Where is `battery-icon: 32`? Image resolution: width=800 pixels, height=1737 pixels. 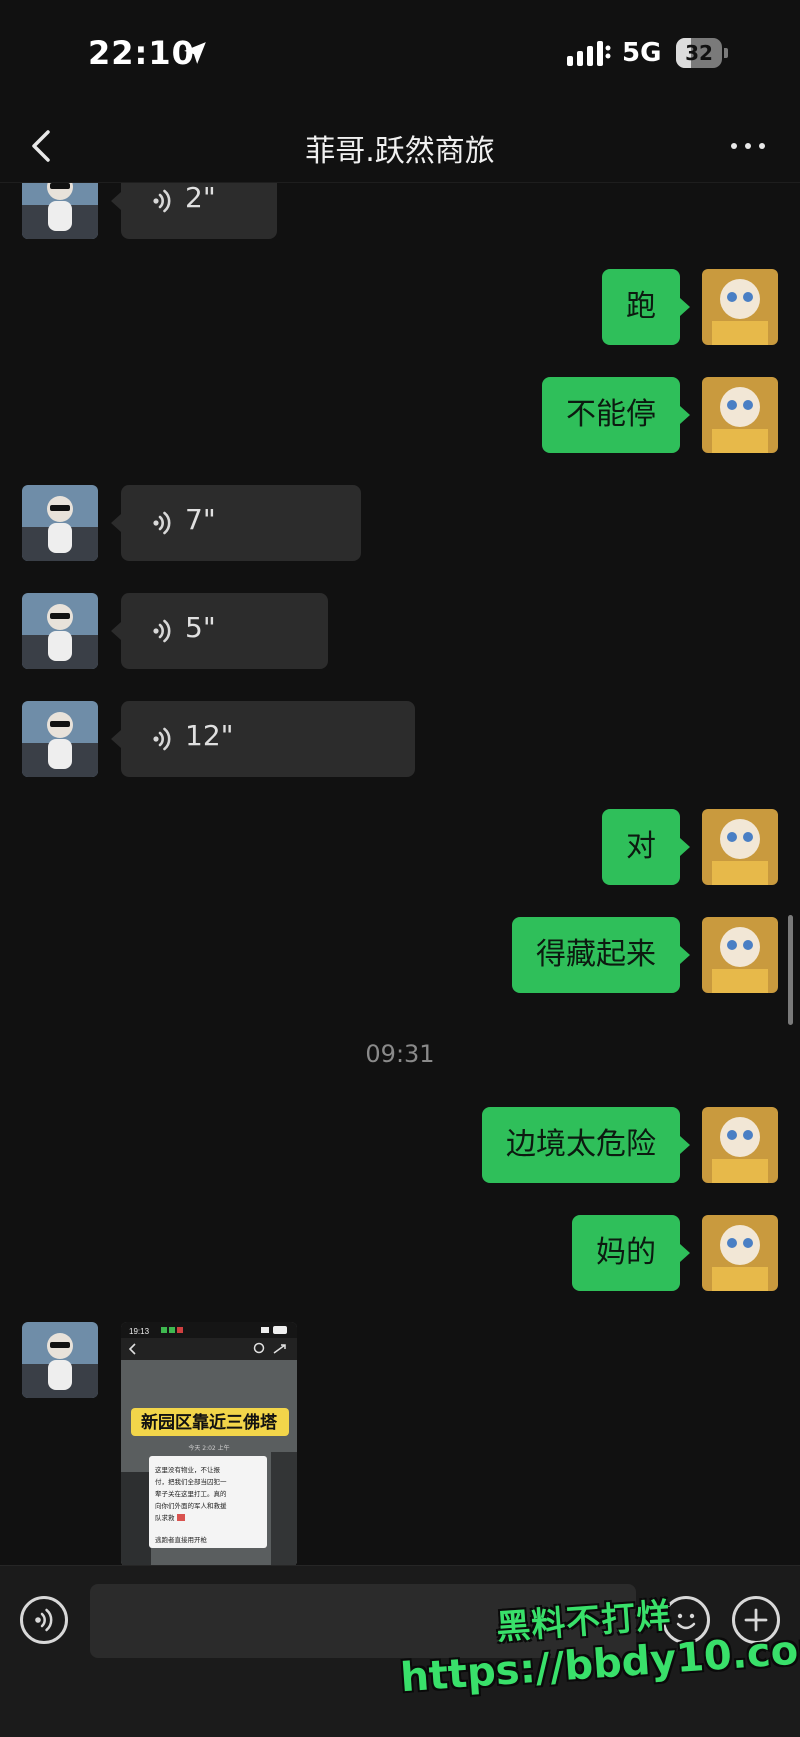
battery-icon: 32 is located at coordinates (702, 53).